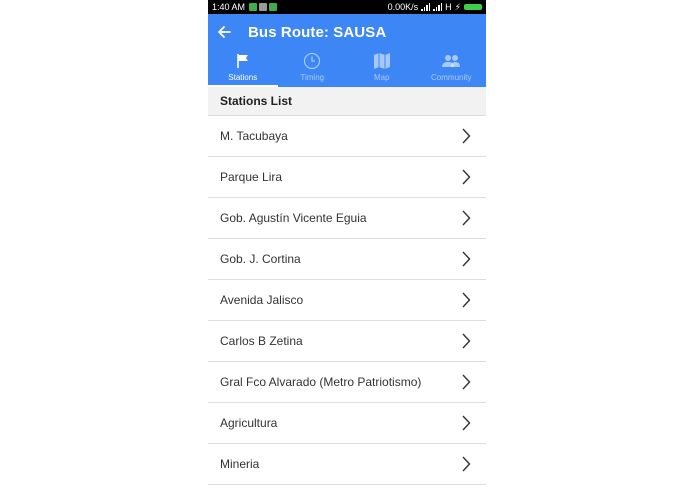 Image resolution: width=695 pixels, height=494 pixels. What do you see at coordinates (261, 341) in the screenshot?
I see `station-name: Carlos B Zetina` at bounding box center [261, 341].